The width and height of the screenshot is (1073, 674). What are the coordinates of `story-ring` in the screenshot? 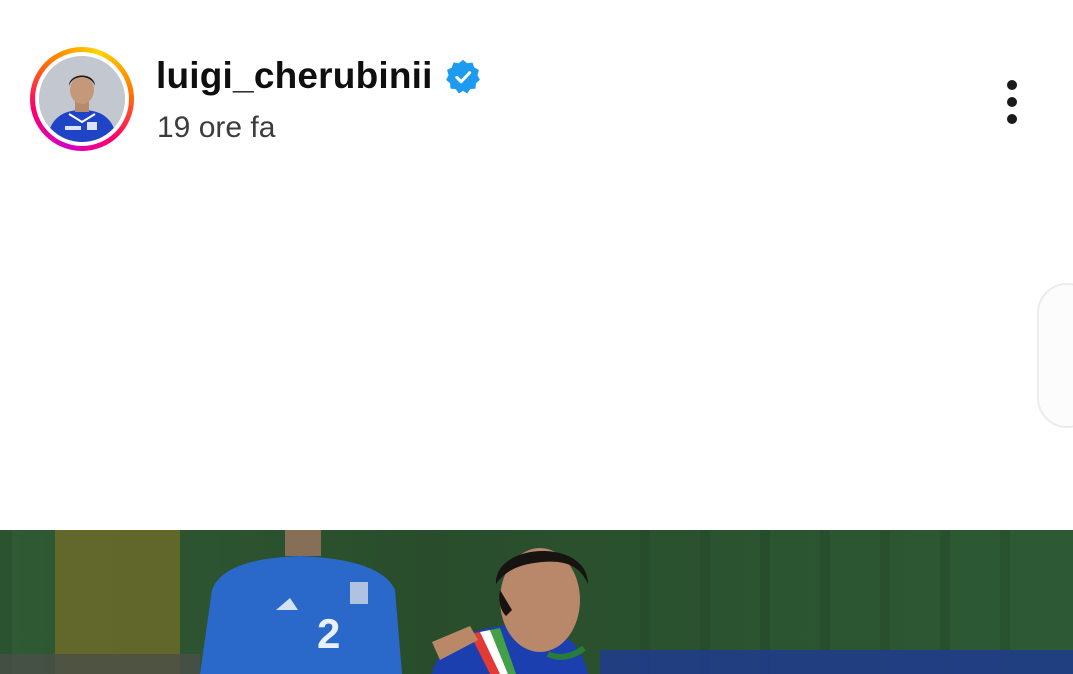 It's located at (82, 99).